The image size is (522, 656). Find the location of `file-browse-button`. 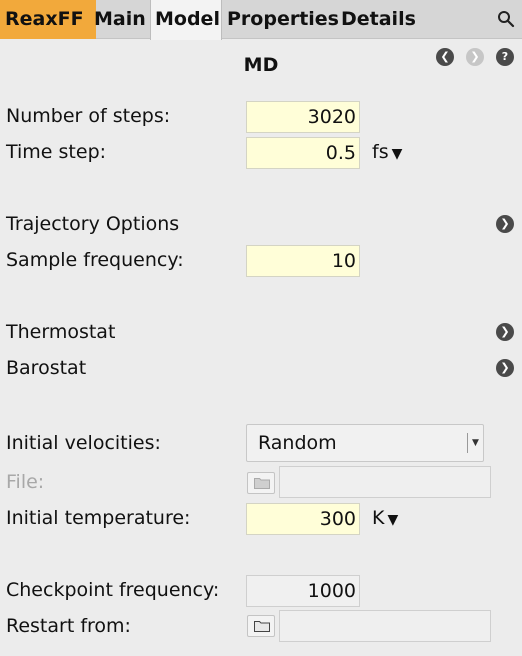

file-browse-button is located at coordinates (261, 483).